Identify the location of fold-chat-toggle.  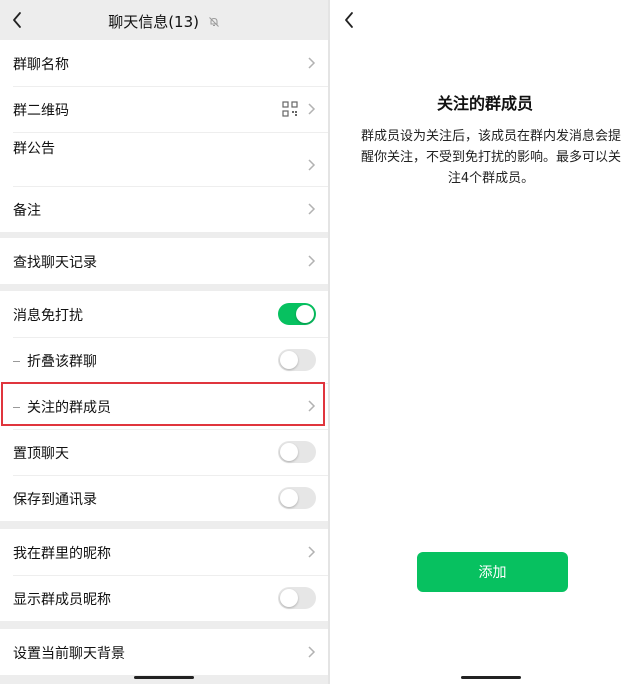
(297, 360).